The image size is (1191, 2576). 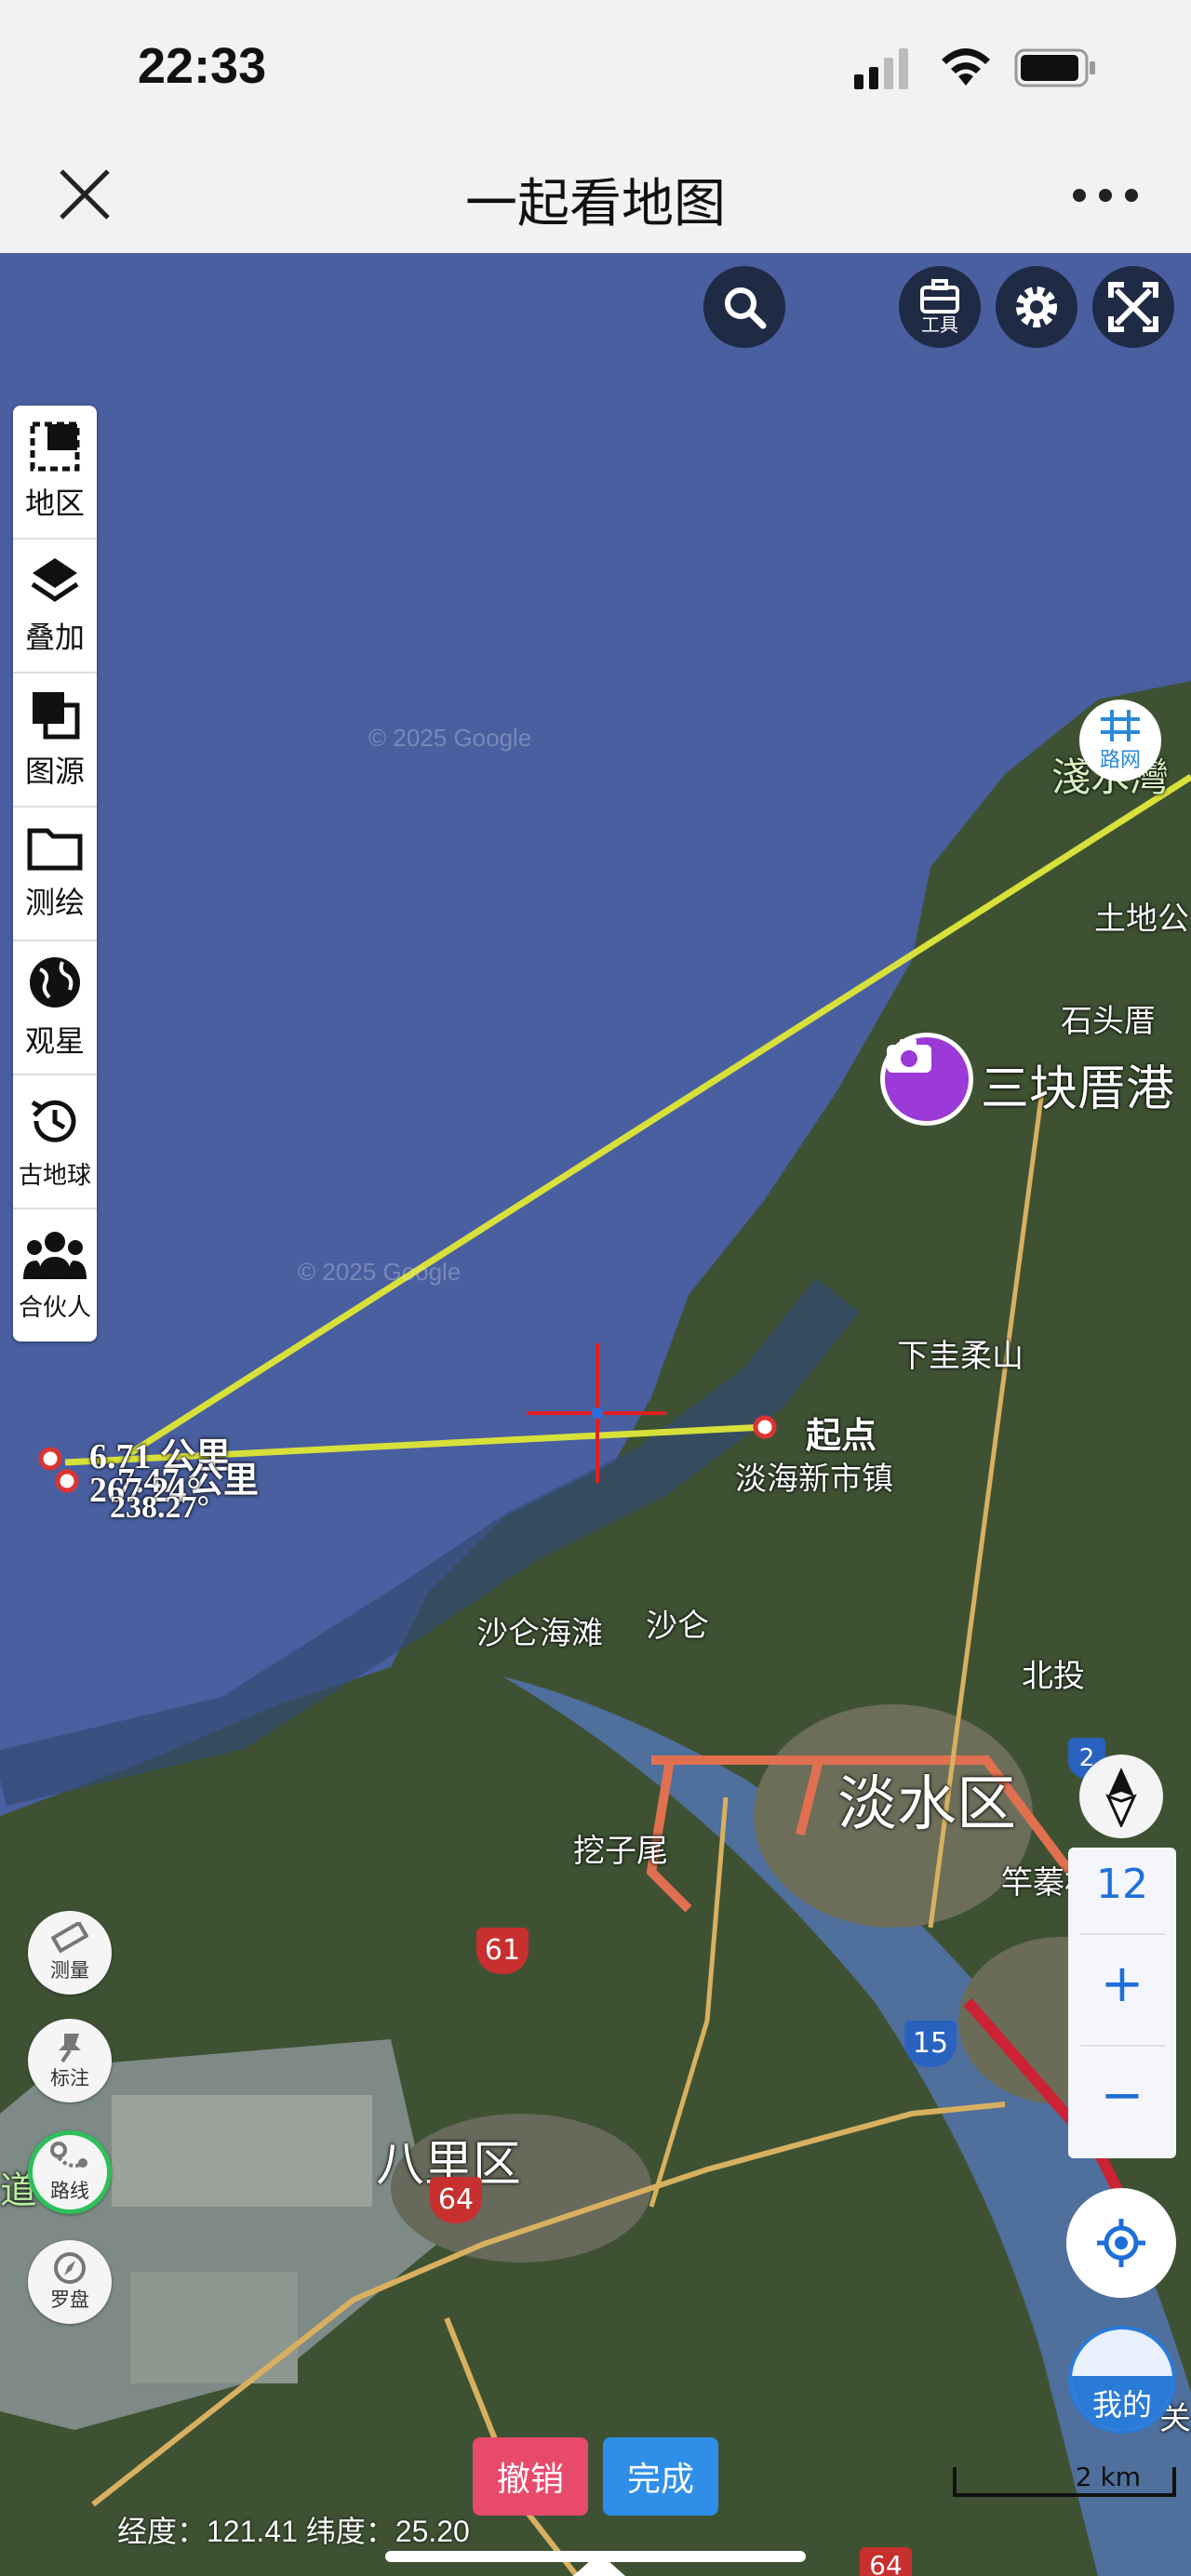 What do you see at coordinates (202, 66) in the screenshot?
I see `clock: 22:33` at bounding box center [202, 66].